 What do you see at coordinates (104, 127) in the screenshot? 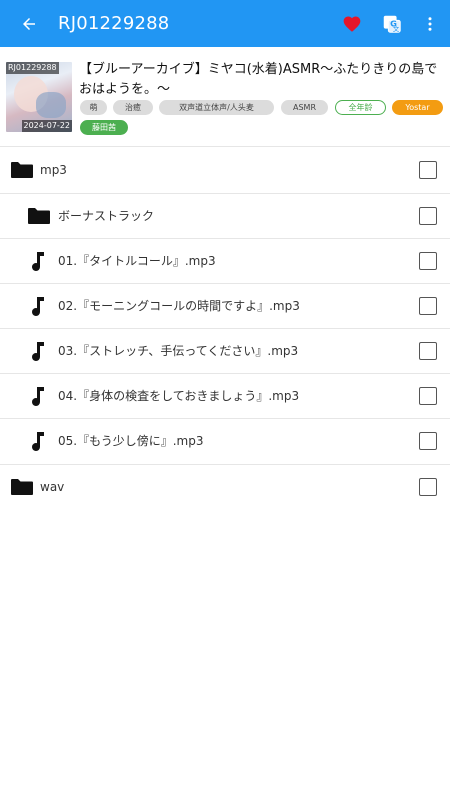
I see `voice-actor-chip: 藤田茜` at bounding box center [104, 127].